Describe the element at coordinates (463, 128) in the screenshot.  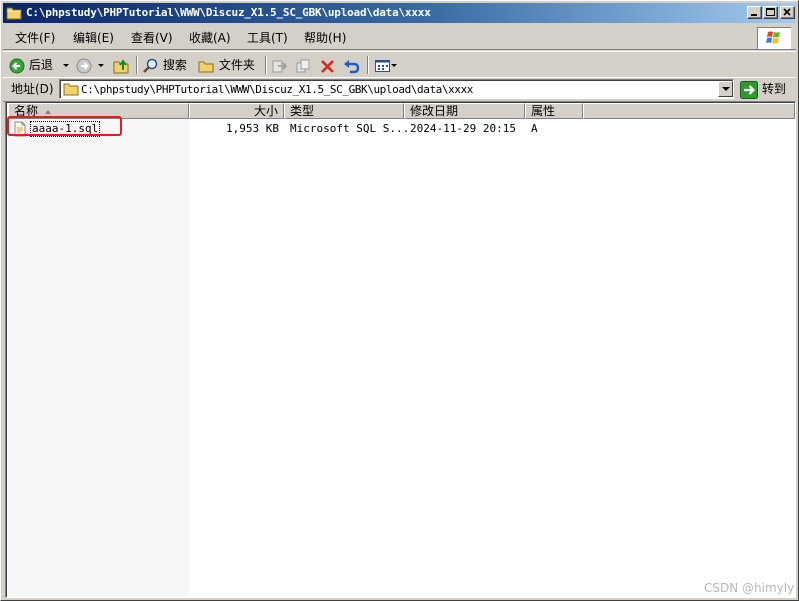
I see `file-modified: 2024-11-29 20:15` at that location.